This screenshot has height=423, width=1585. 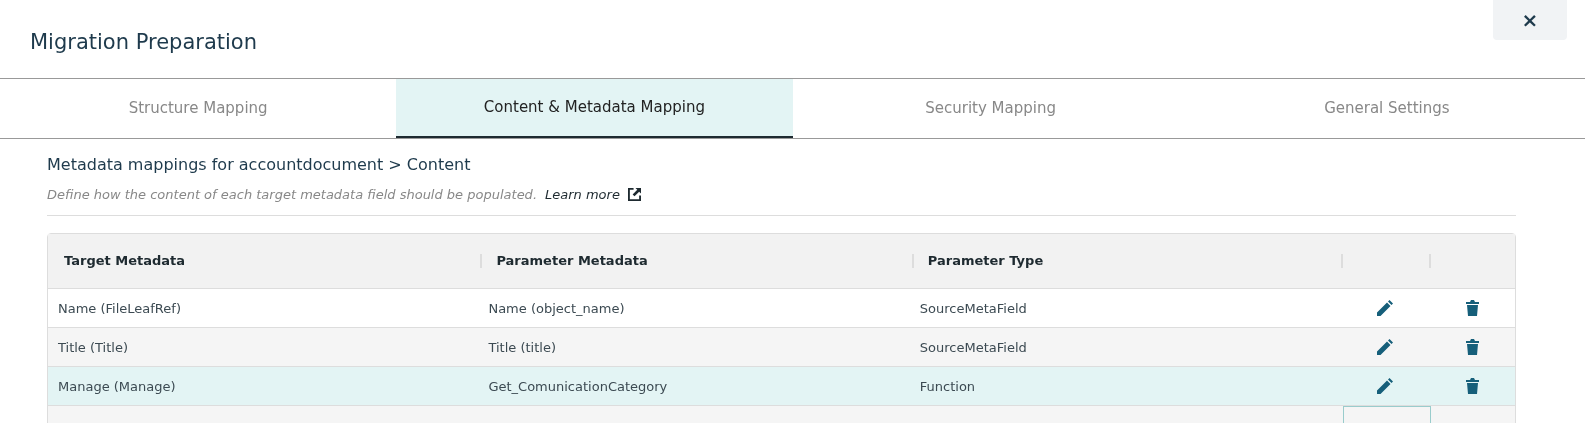 What do you see at coordinates (522, 347) in the screenshot?
I see `table-cell: Title (title)` at bounding box center [522, 347].